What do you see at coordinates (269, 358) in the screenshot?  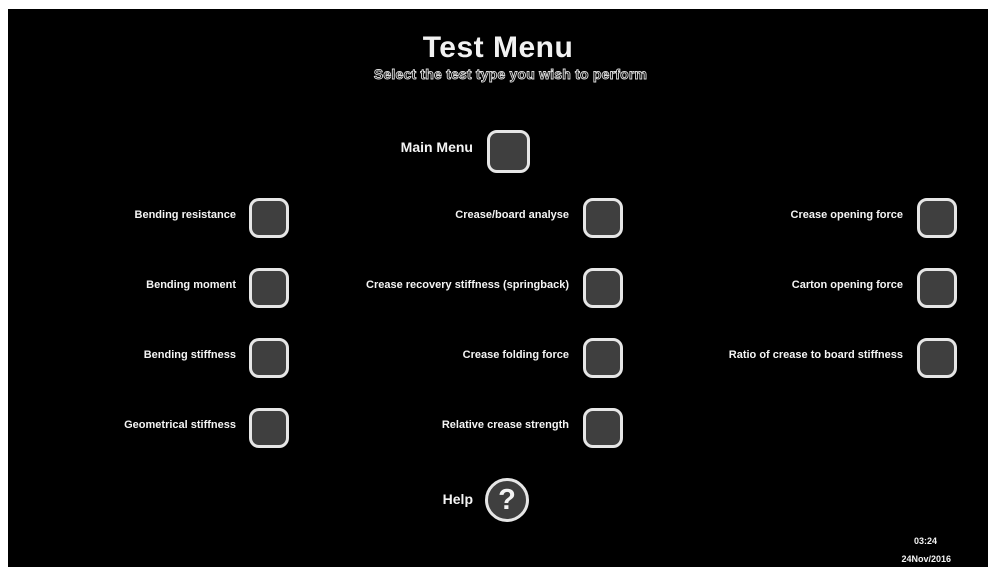 I see `bending-stiffness-button` at bounding box center [269, 358].